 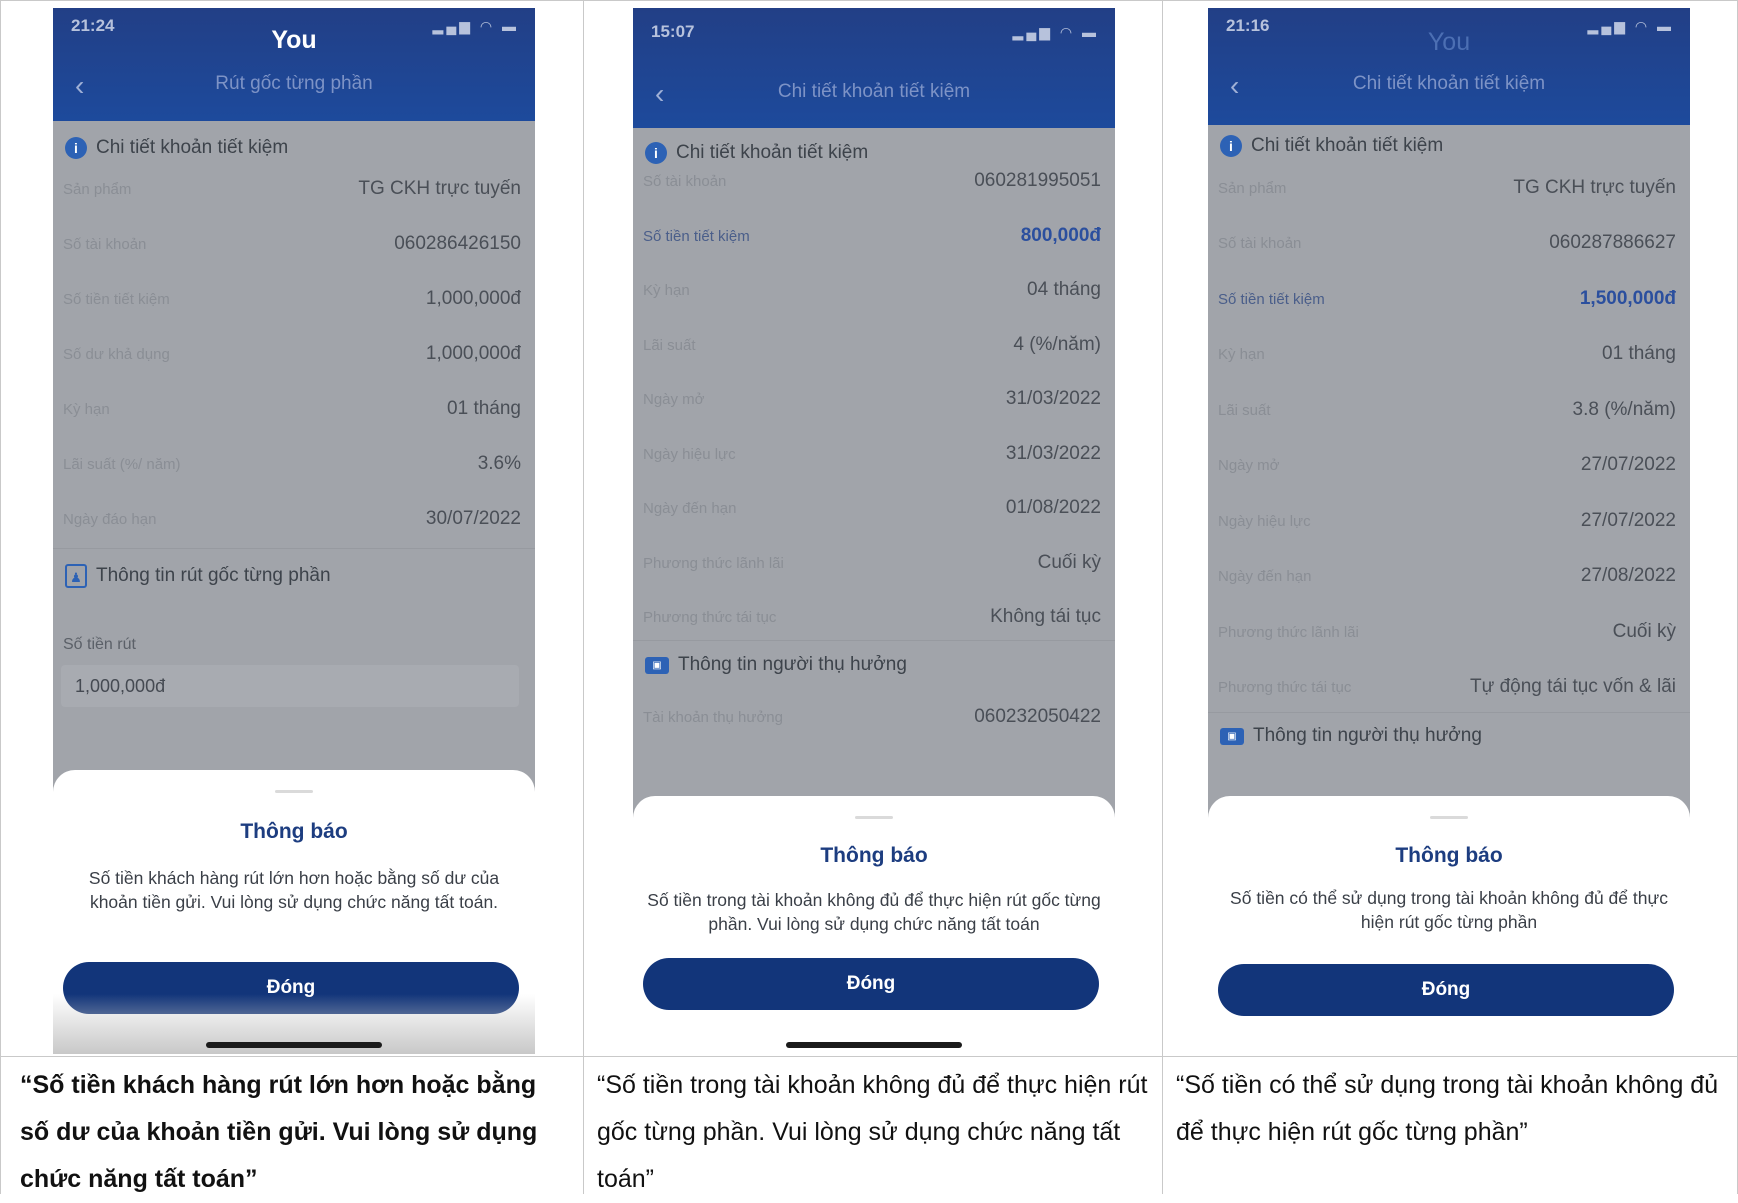 What do you see at coordinates (1053, 507) in the screenshot?
I see `row-value: 01/08/2022` at bounding box center [1053, 507].